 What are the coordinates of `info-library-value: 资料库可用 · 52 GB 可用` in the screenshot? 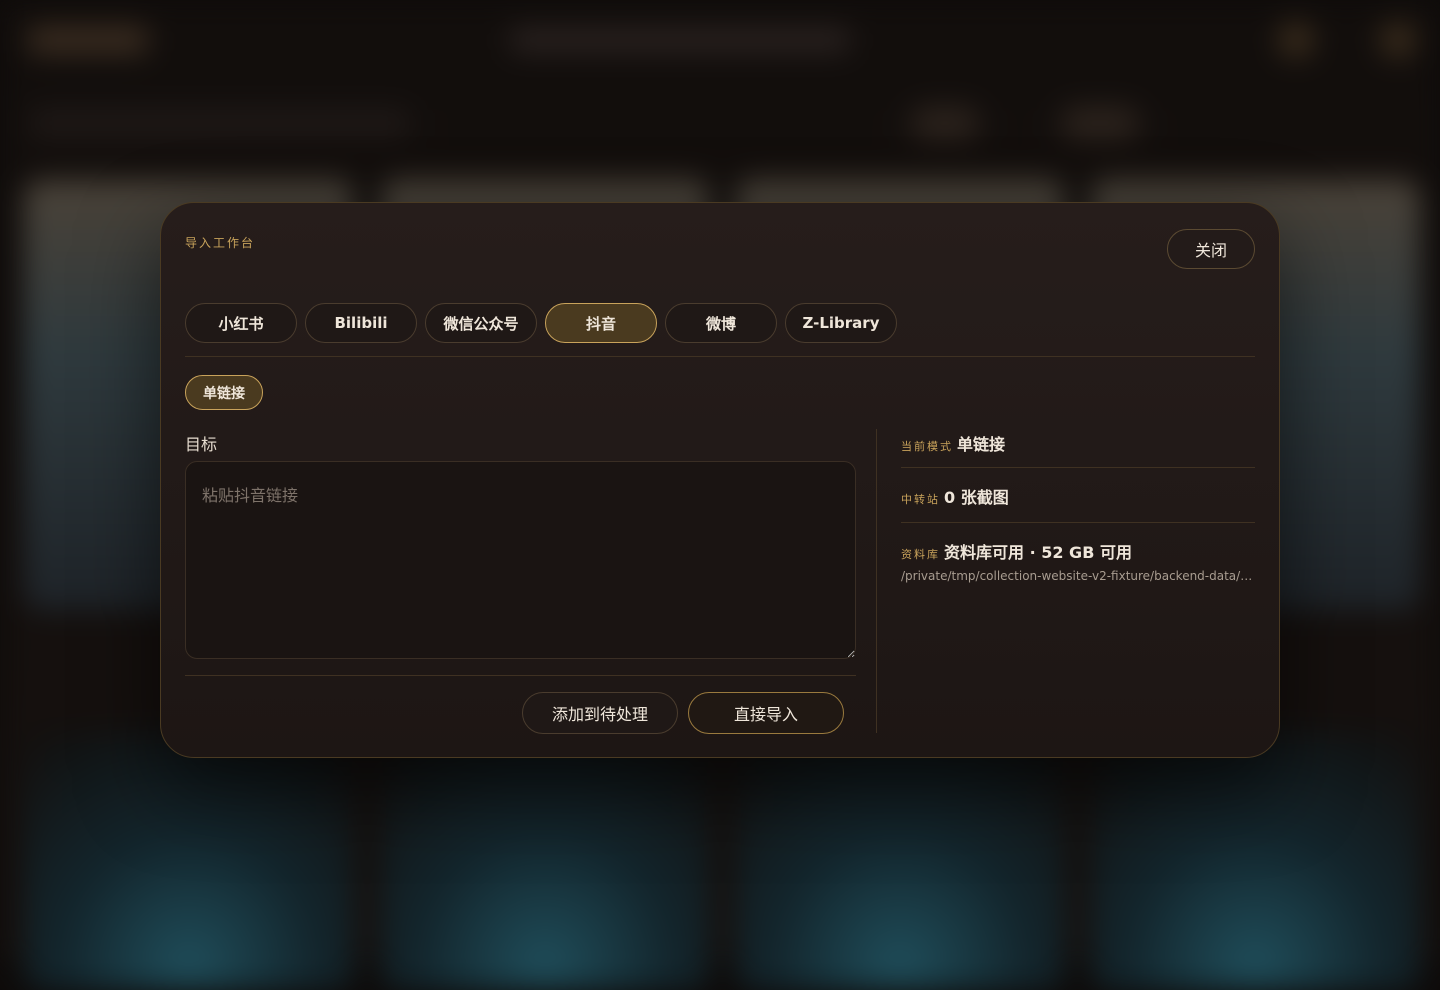 It's located at (1038, 552).